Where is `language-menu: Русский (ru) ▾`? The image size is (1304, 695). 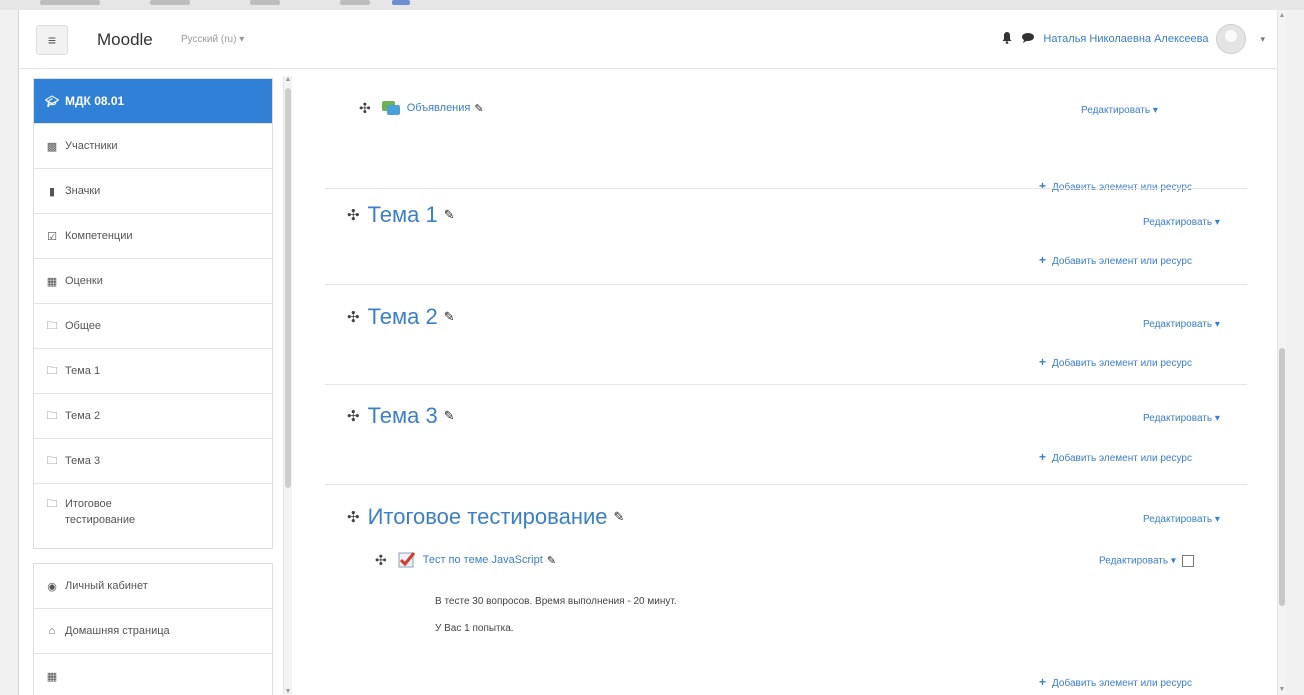 language-menu: Русский (ru) ▾ is located at coordinates (212, 39).